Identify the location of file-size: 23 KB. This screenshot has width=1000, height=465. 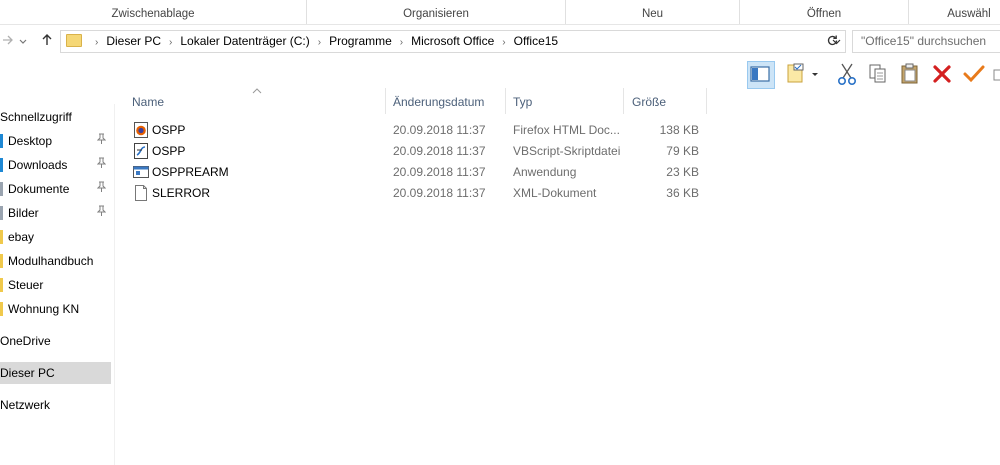
(682, 172).